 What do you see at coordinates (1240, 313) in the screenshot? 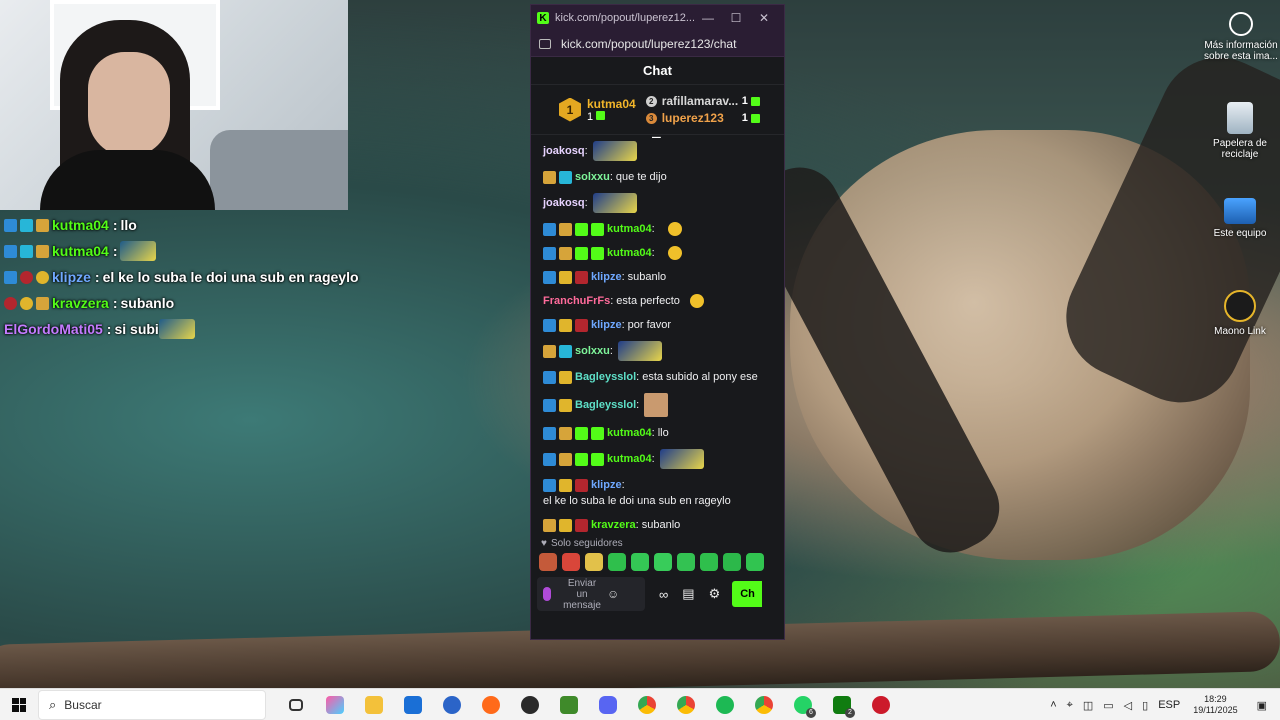
I see `desktop-maono-link: Maono Link` at bounding box center [1240, 313].